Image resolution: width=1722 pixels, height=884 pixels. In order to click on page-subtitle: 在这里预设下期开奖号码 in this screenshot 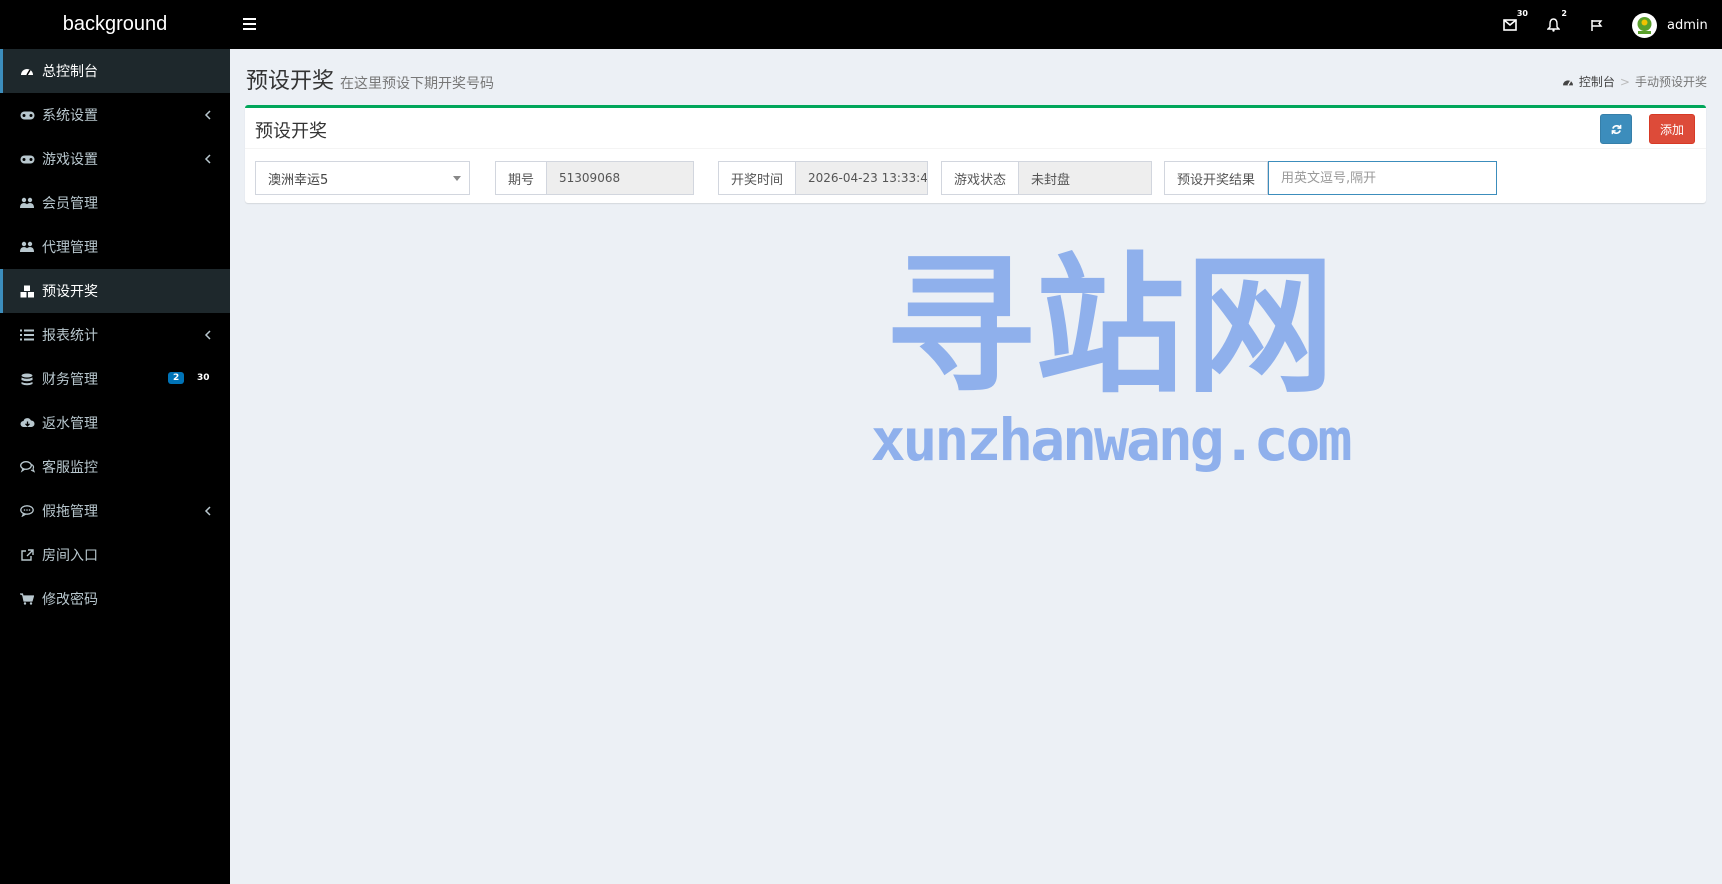, I will do `click(417, 84)`.